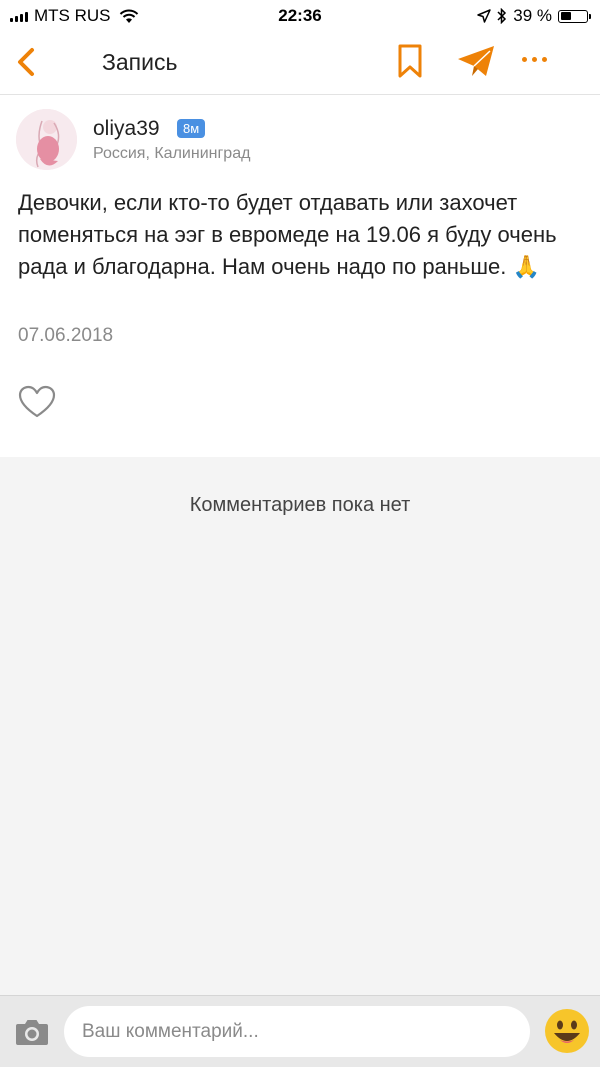  I want to click on post-date: 07.06.2018, so click(66, 335).